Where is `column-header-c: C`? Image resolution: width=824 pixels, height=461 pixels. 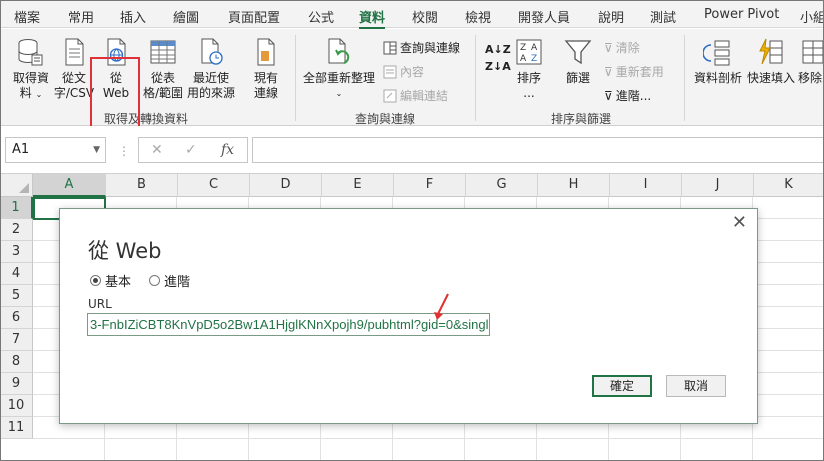 column-header-c: C is located at coordinates (214, 185).